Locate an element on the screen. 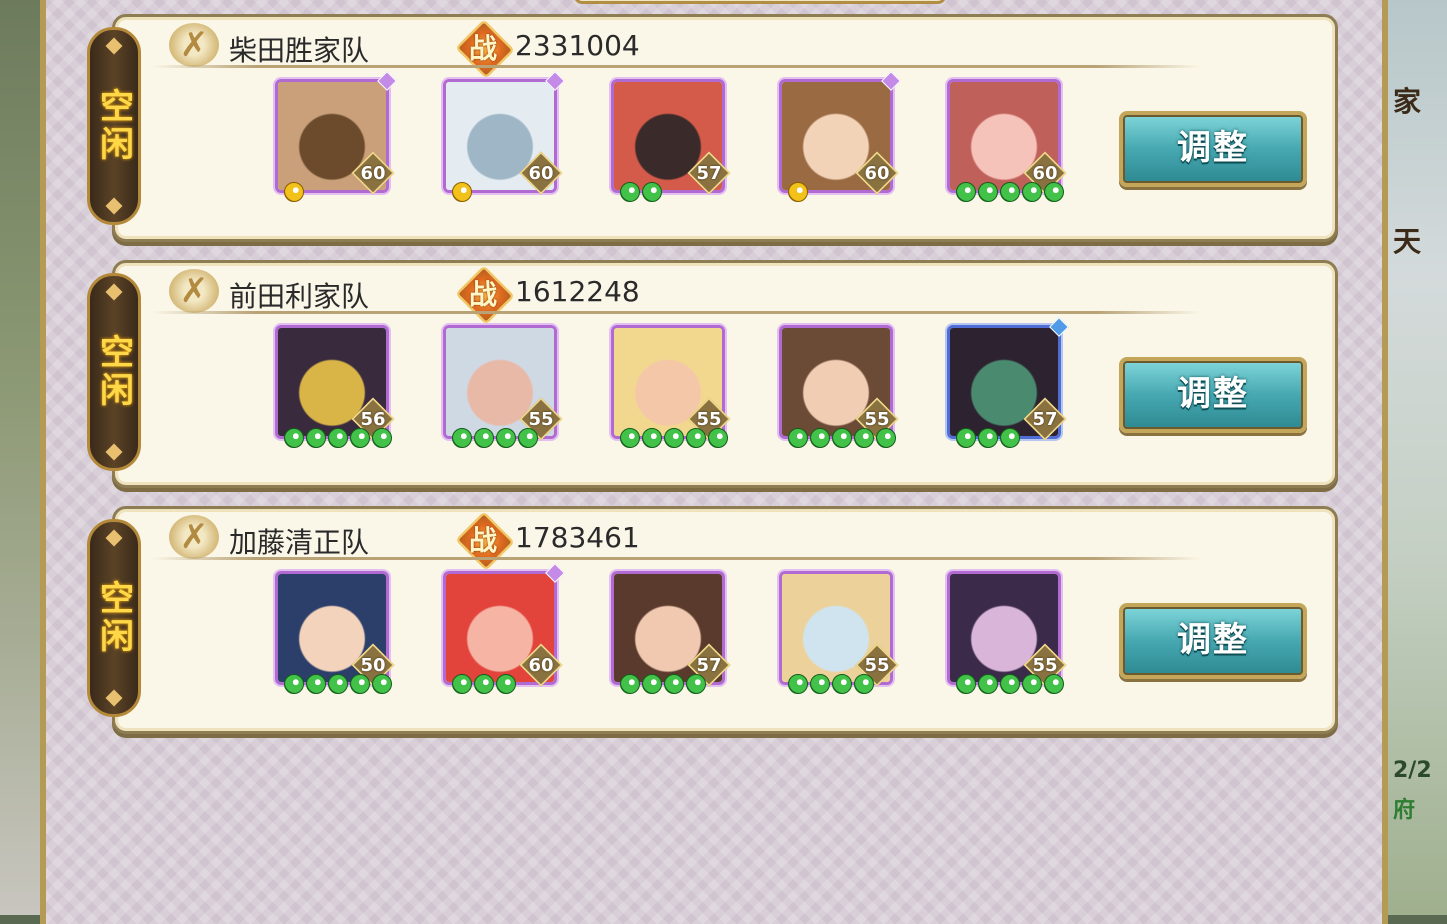  hero-card: 56 is located at coordinates (335, 386).